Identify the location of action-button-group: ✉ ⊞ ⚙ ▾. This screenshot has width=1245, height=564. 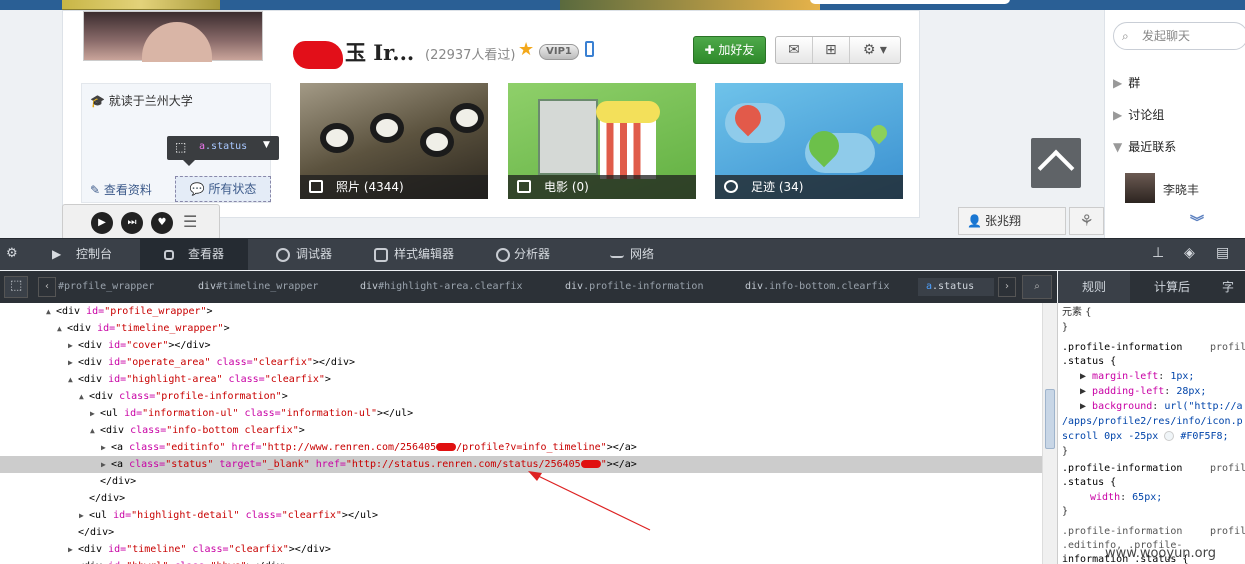
(838, 50).